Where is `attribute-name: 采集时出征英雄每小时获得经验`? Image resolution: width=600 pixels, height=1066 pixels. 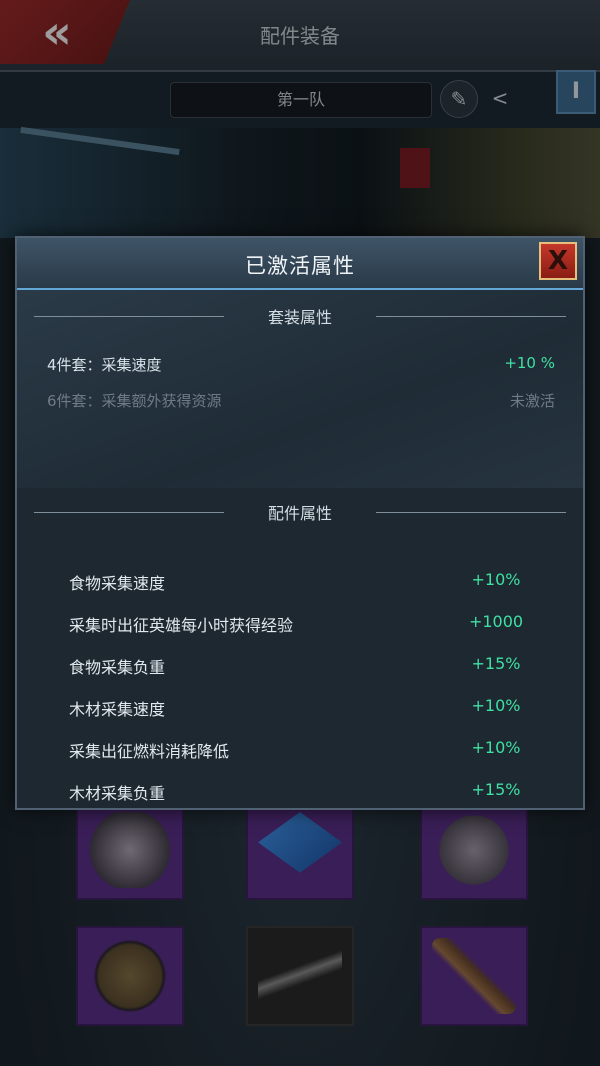 attribute-name: 采集时出征英雄每小时获得经验 is located at coordinates (181, 625).